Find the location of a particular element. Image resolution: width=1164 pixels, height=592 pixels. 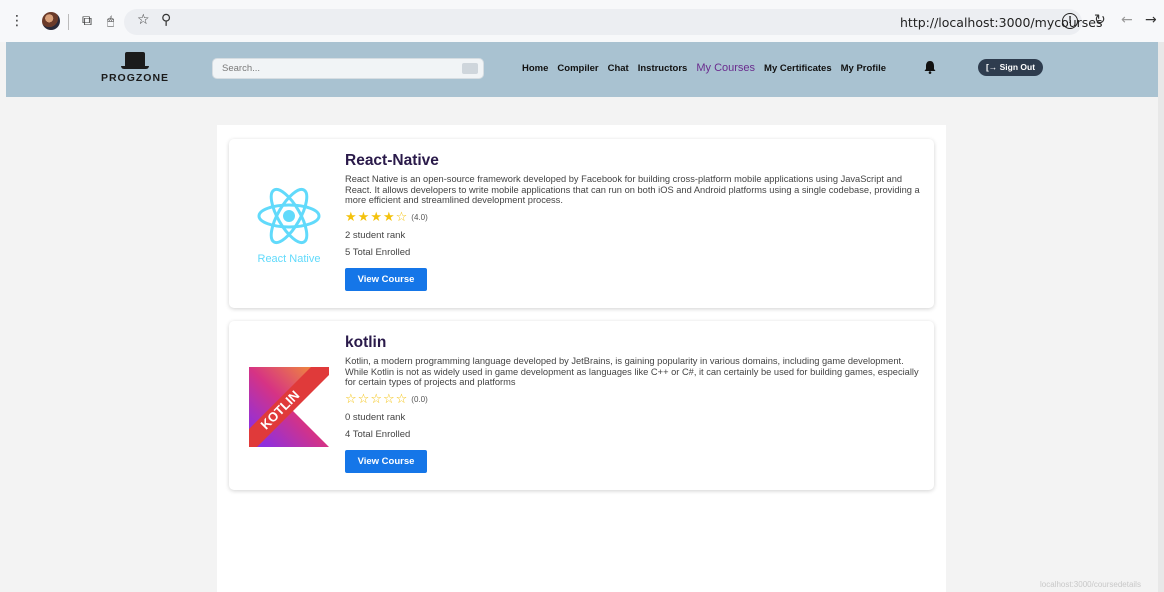

extensions-icon: ⧉ is located at coordinates (87, 21).